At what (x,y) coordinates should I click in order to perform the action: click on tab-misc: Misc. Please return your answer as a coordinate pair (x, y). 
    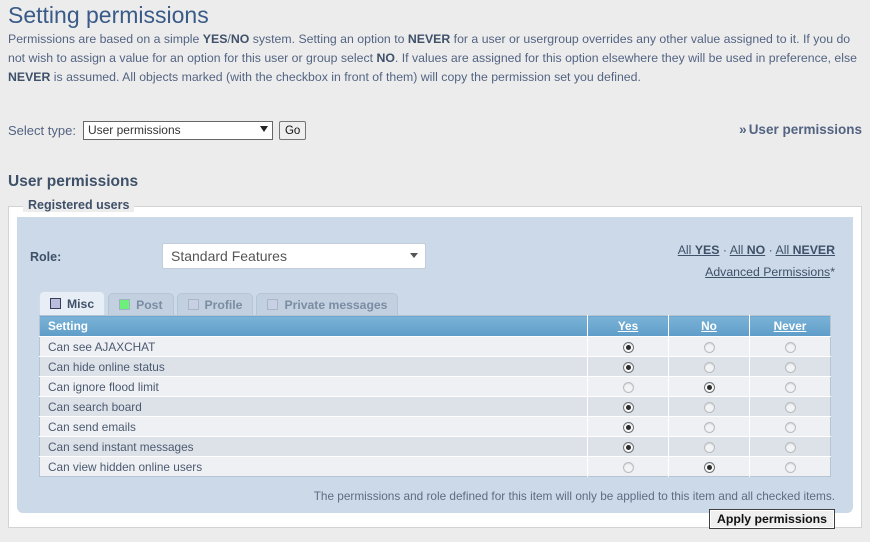
    Looking at the image, I should click on (72, 303).